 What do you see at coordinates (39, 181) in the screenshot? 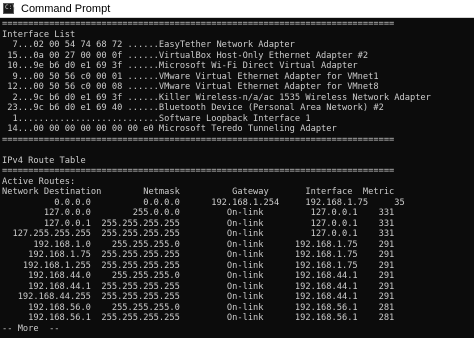
I see `active-routes-heading: Active Routes:` at bounding box center [39, 181].